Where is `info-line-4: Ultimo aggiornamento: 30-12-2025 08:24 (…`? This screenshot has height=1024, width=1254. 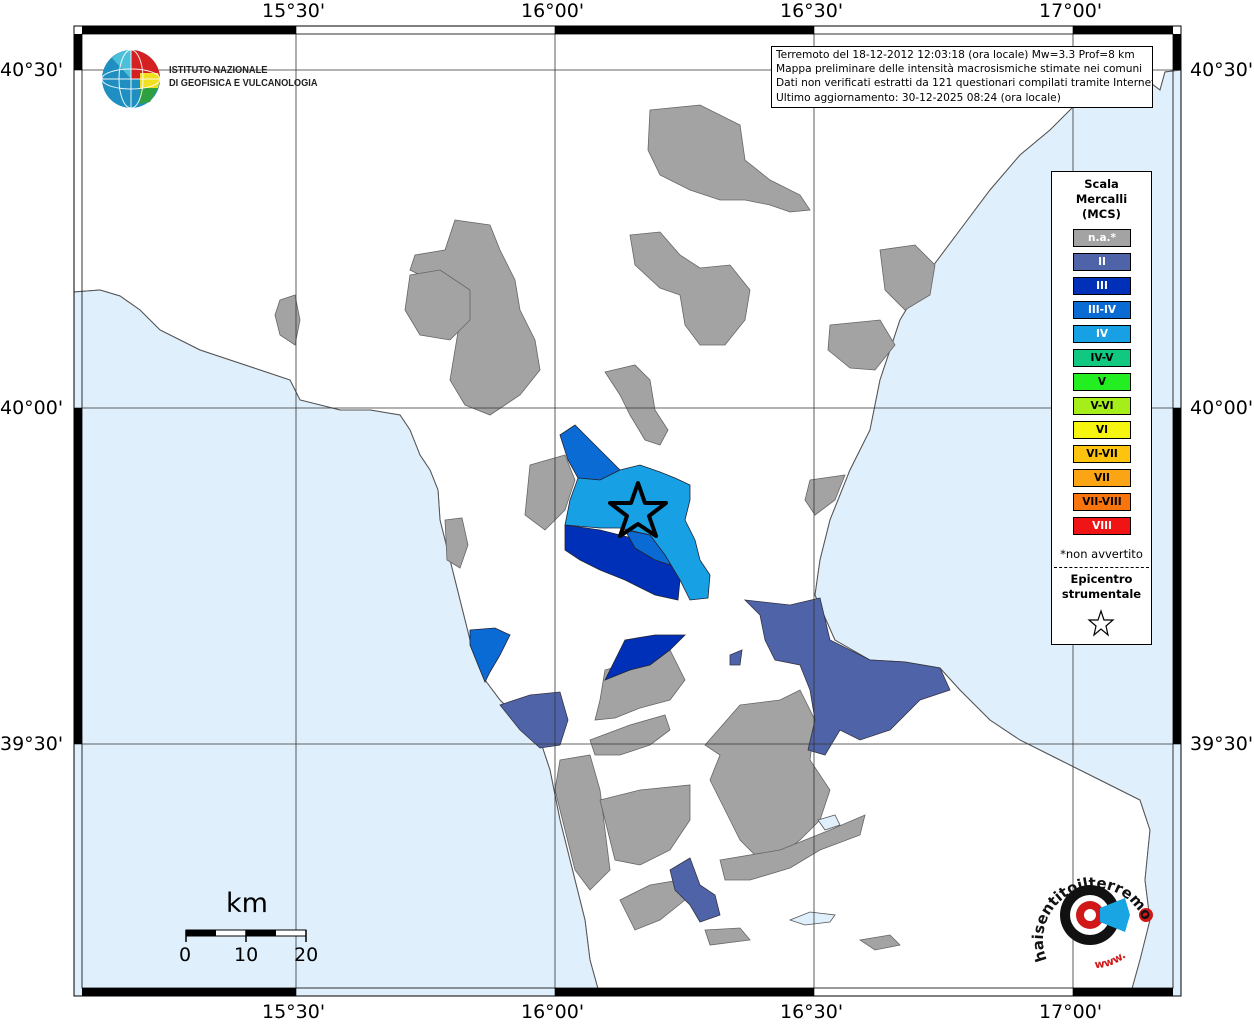 info-line-4: Ultimo aggiornamento: 30-12-2025 08:24 (… is located at coordinates (918, 97).